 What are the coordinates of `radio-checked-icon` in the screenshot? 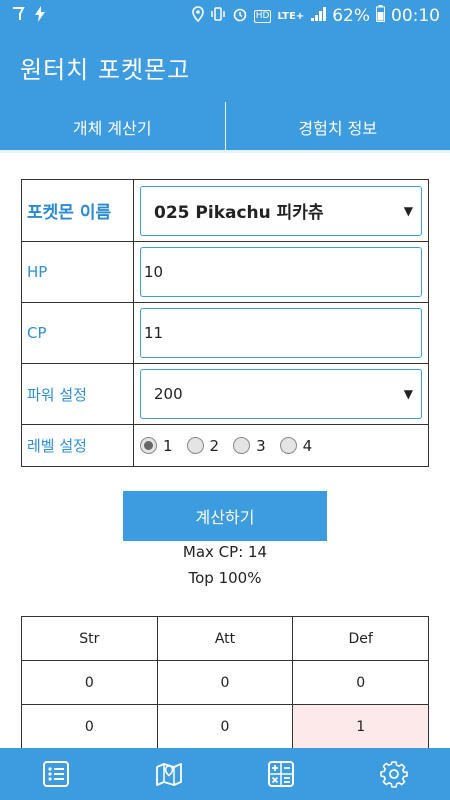 It's located at (148, 445).